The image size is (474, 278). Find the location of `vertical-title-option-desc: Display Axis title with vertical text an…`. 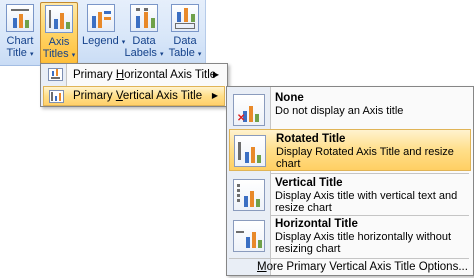

vertical-title-option-desc: Display Axis title with vertical text an… is located at coordinates (366, 202).